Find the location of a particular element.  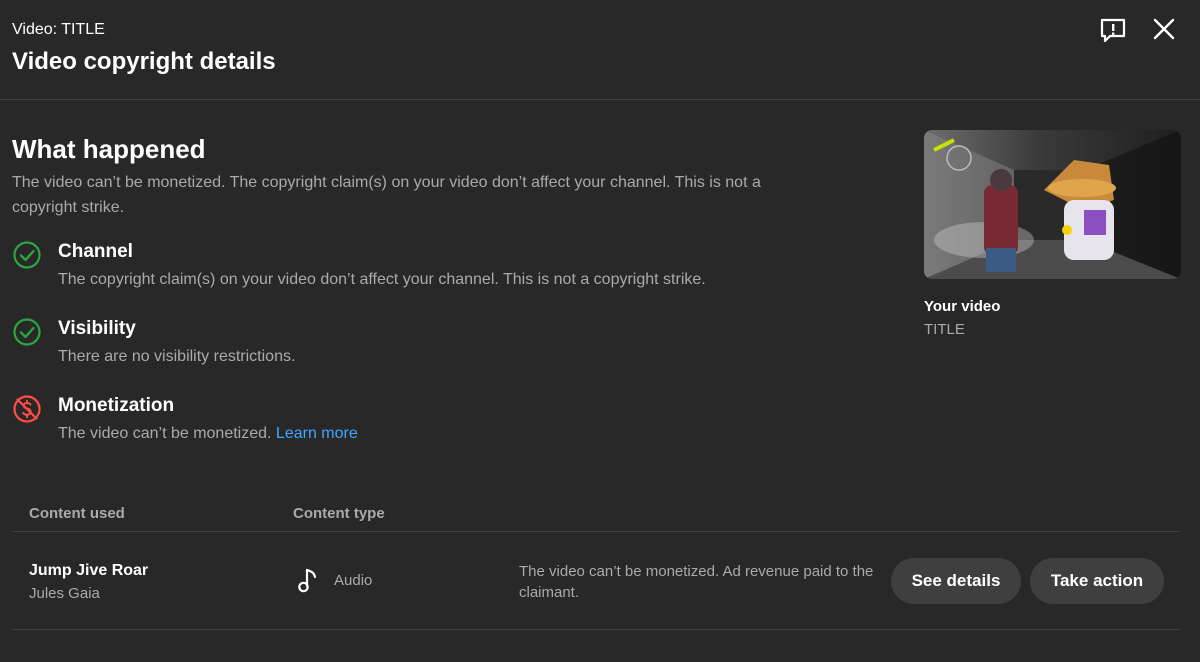

song-title: Jump Jive Roar is located at coordinates (89, 570).